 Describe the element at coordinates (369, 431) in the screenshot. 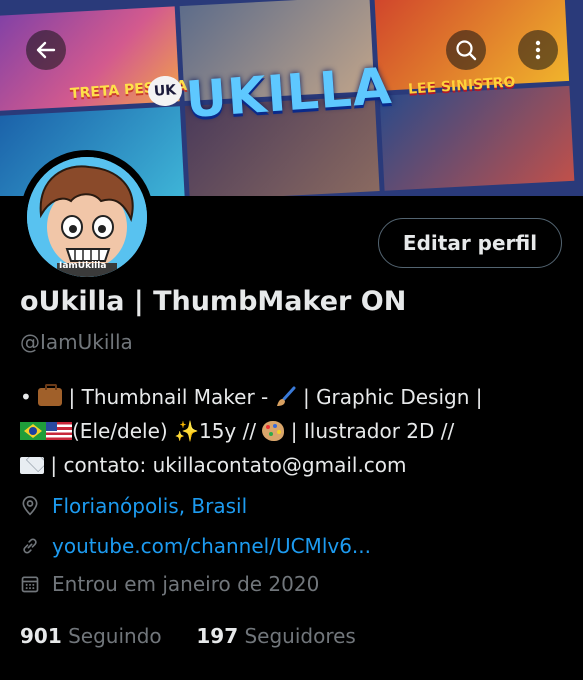

I see `bio-text: | Ilustrador 2D //` at that location.